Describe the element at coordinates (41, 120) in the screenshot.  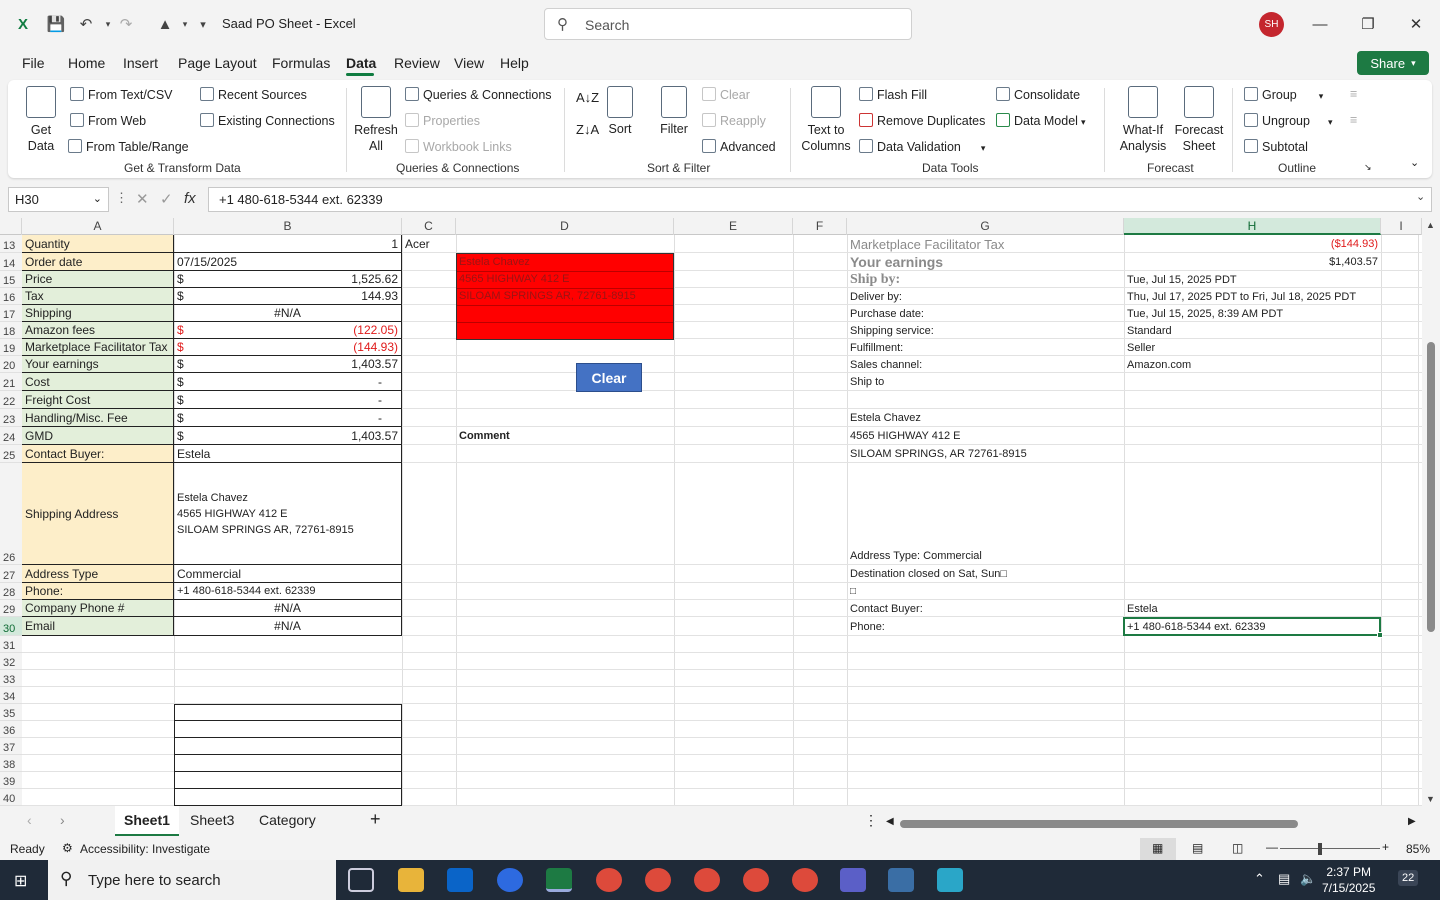
I see `get-data-button: Get Data` at that location.